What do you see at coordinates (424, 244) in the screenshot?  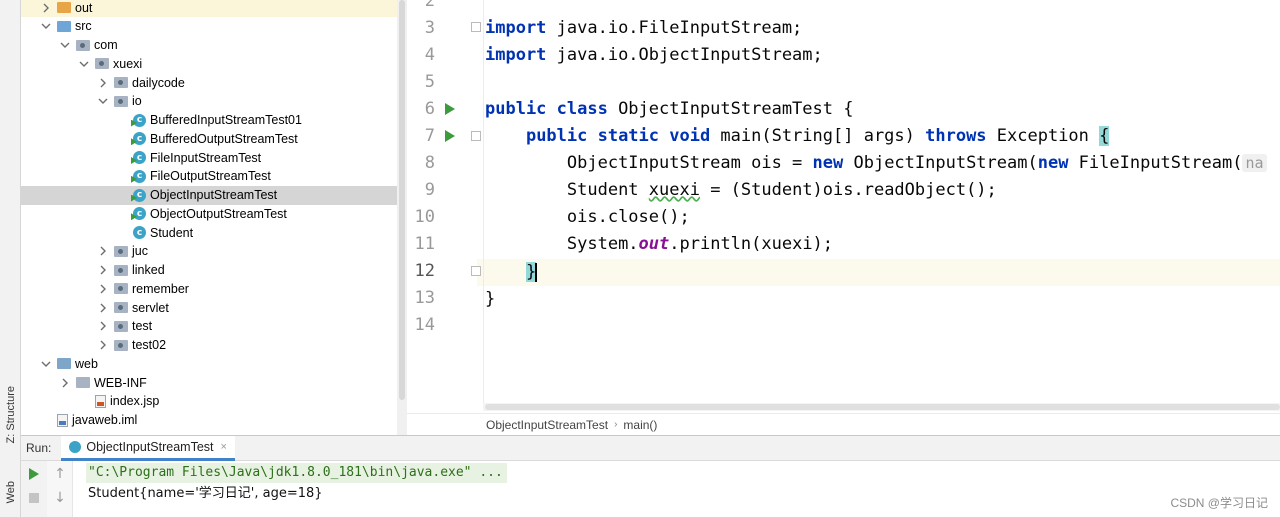 I see `line-number: 11` at bounding box center [424, 244].